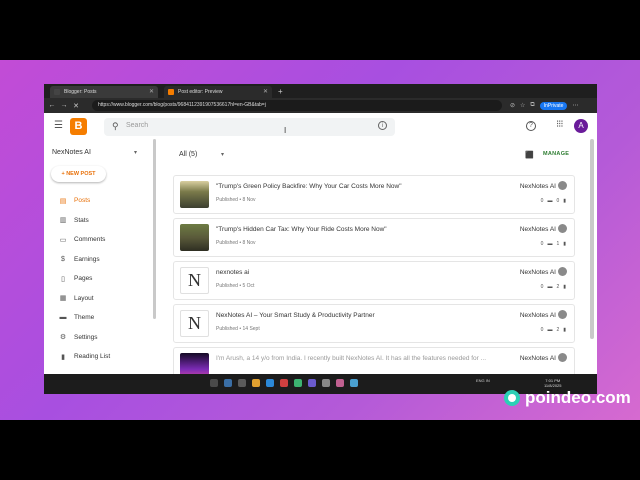 Image resolution: width=640 pixels, height=480 pixels. I want to click on clock: 7:01 PM 11/8/2025, so click(553, 383).